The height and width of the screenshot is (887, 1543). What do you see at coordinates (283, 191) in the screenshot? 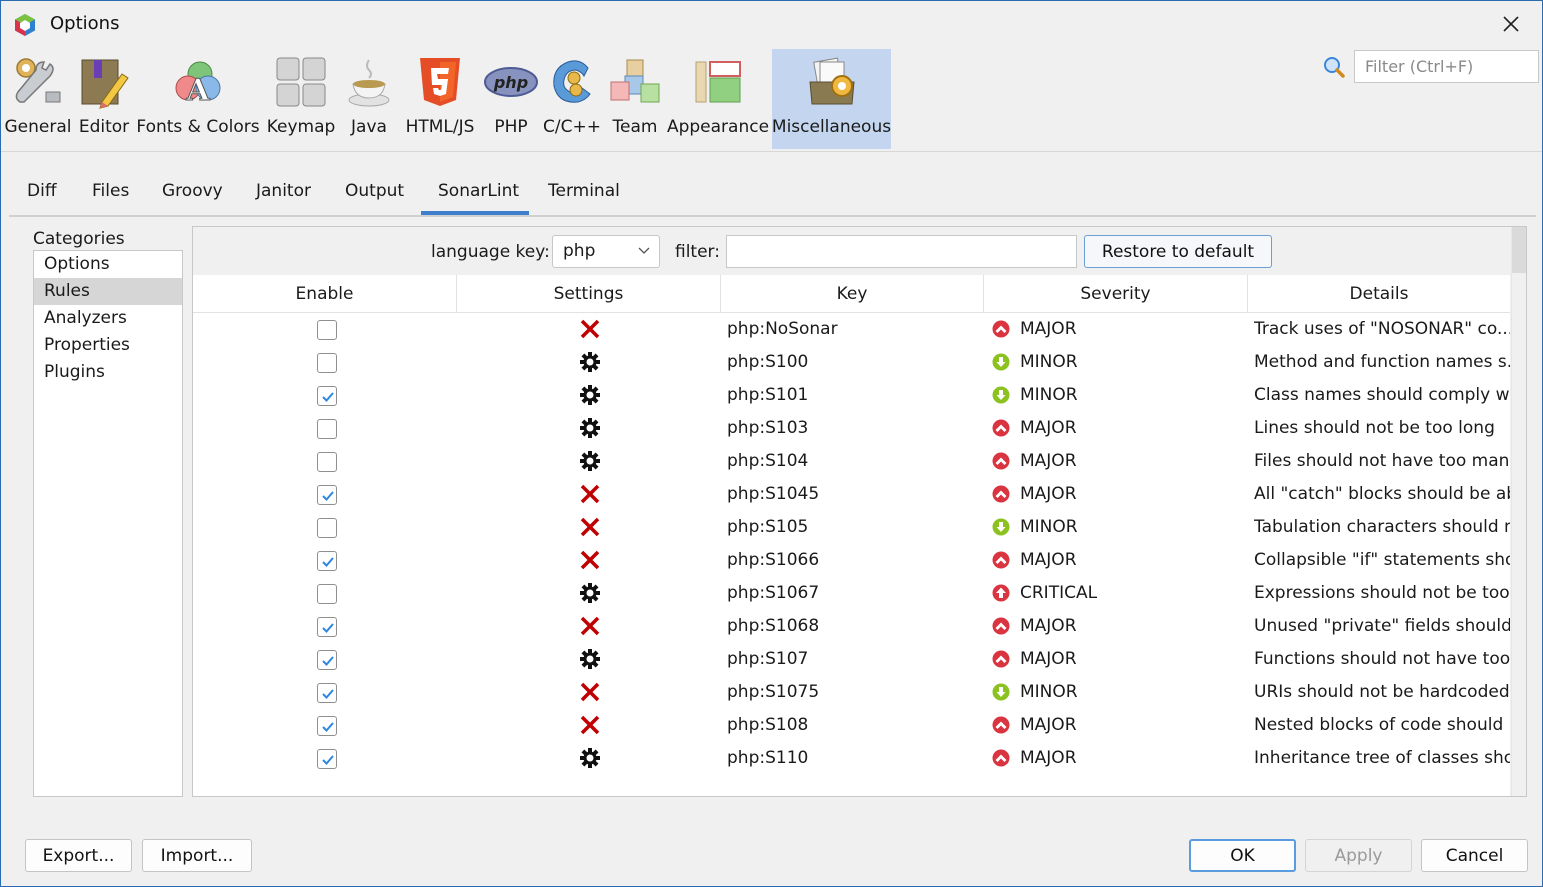
I see `tab-janitor: Janitor` at bounding box center [283, 191].